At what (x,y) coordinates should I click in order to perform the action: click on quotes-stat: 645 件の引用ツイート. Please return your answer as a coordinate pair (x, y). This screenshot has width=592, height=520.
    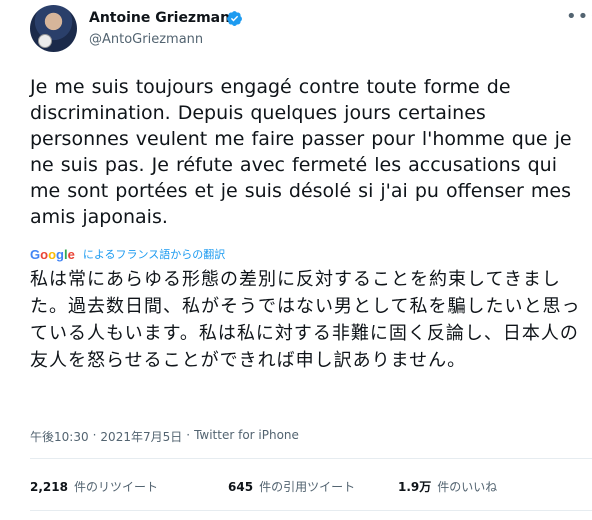
    Looking at the image, I should click on (313, 486).